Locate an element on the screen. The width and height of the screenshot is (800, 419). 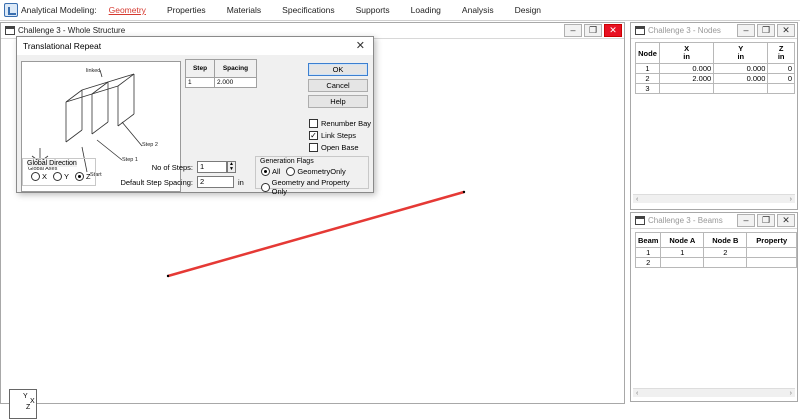
open-base-checkbox: Open Base is located at coordinates (334, 147).